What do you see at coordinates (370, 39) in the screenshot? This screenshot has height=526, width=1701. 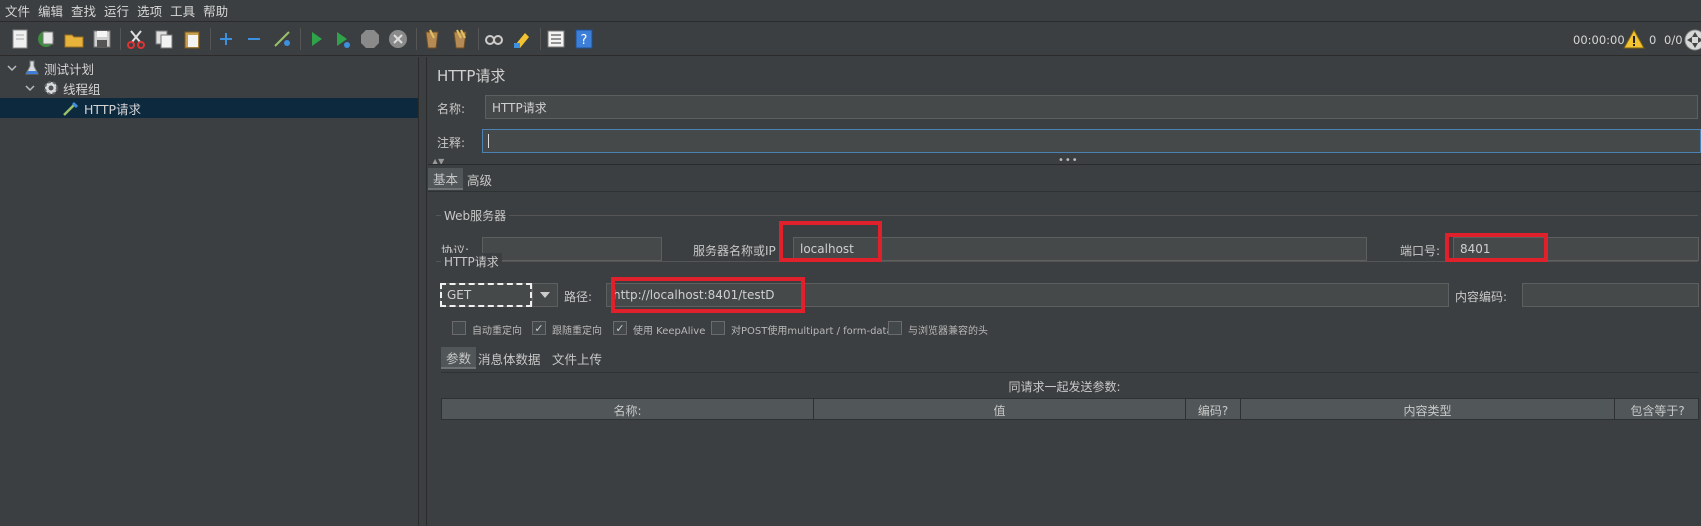 I see `stop-icon` at bounding box center [370, 39].